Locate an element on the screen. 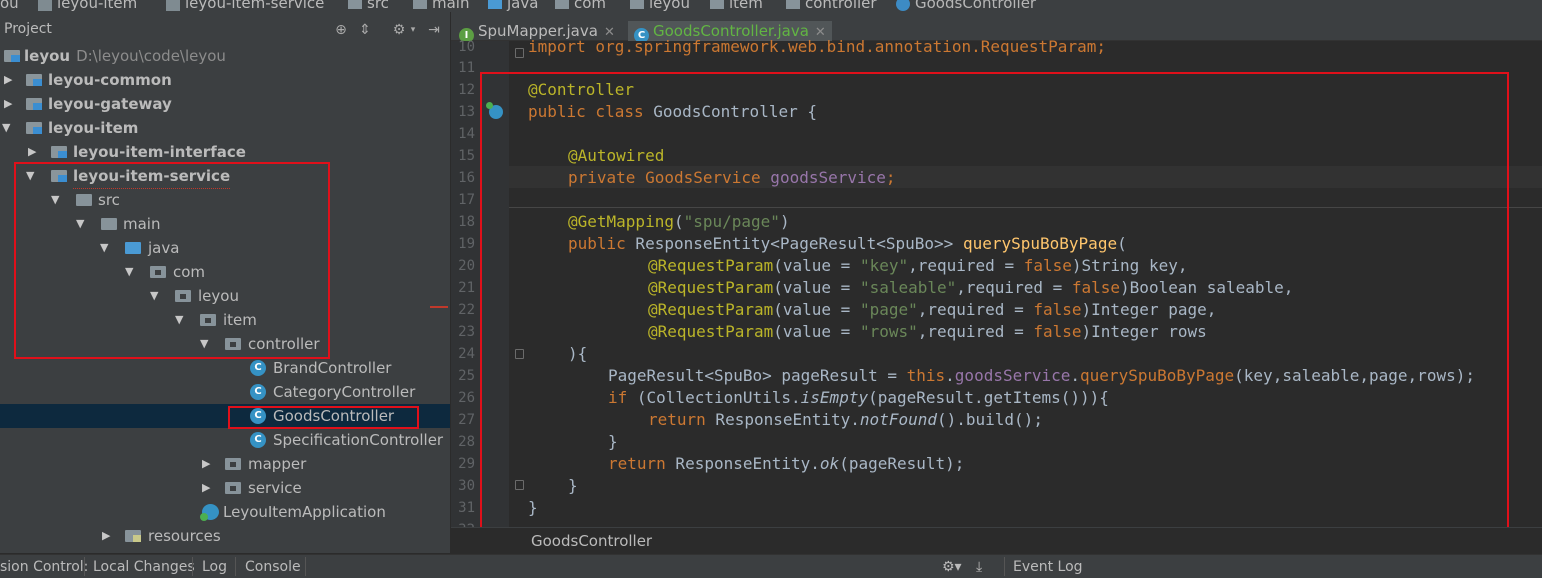 The image size is (1542, 578). tree-item-item: ▼ item is located at coordinates (225, 320).